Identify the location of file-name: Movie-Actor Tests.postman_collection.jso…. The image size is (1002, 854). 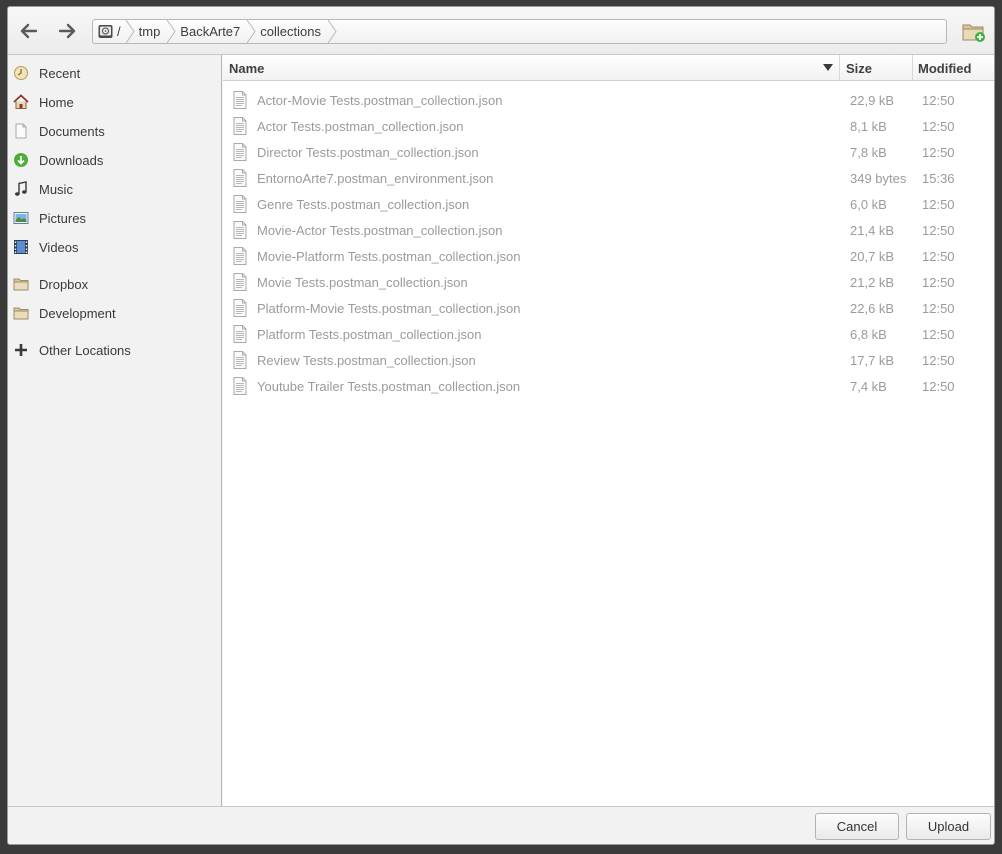
(380, 230).